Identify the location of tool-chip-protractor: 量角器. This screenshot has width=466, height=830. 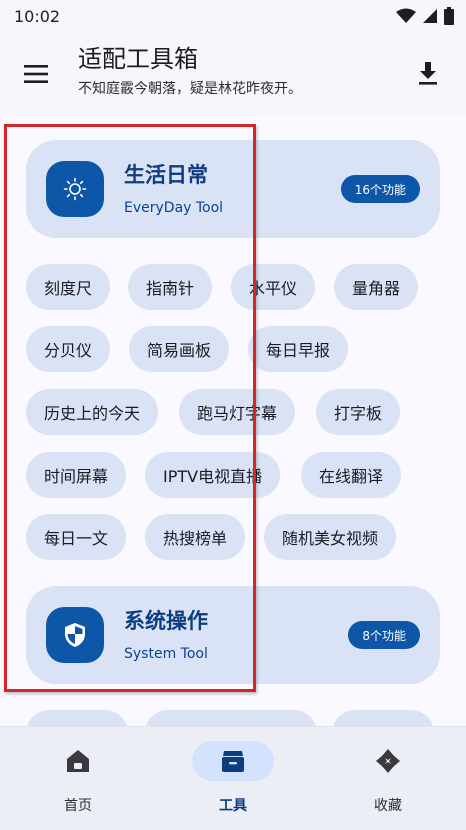
(376, 287).